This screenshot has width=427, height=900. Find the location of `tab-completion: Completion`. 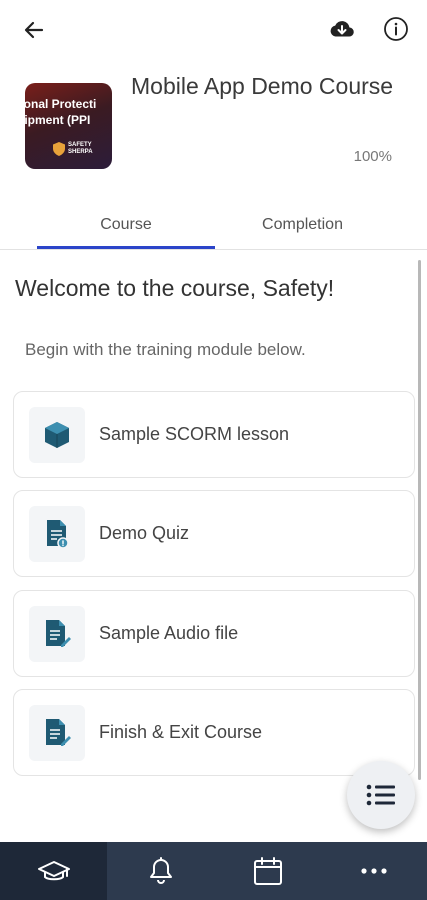

tab-completion: Completion is located at coordinates (302, 225).